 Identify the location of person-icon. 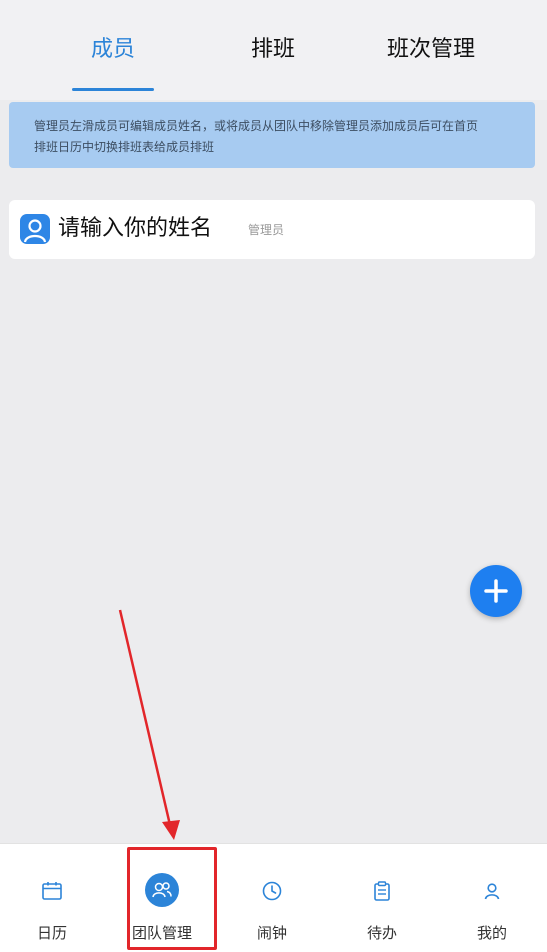
(492, 891).